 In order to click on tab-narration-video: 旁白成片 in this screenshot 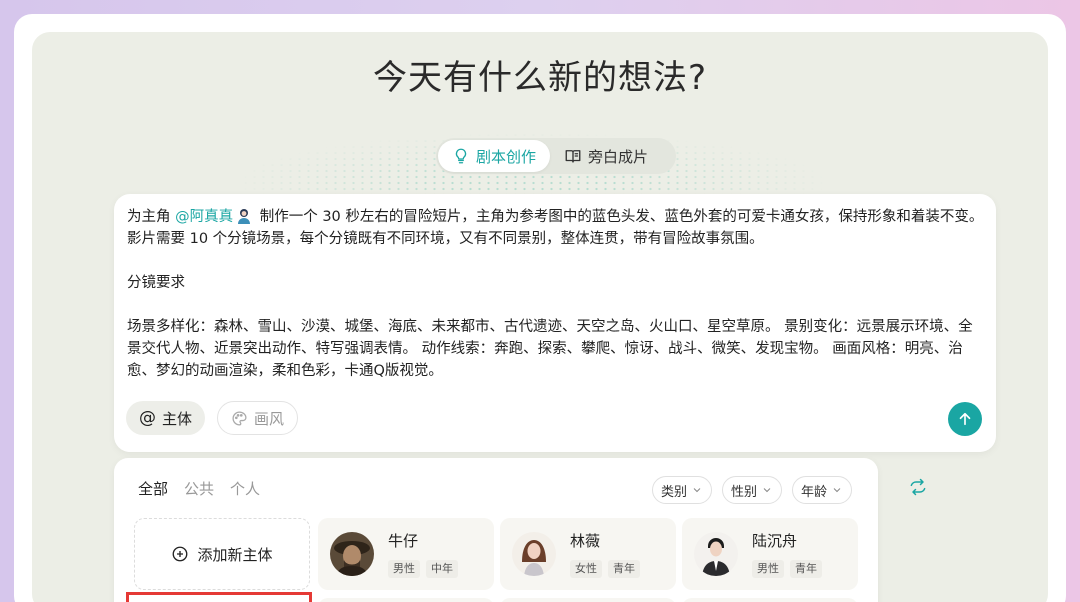, I will do `click(606, 156)`.